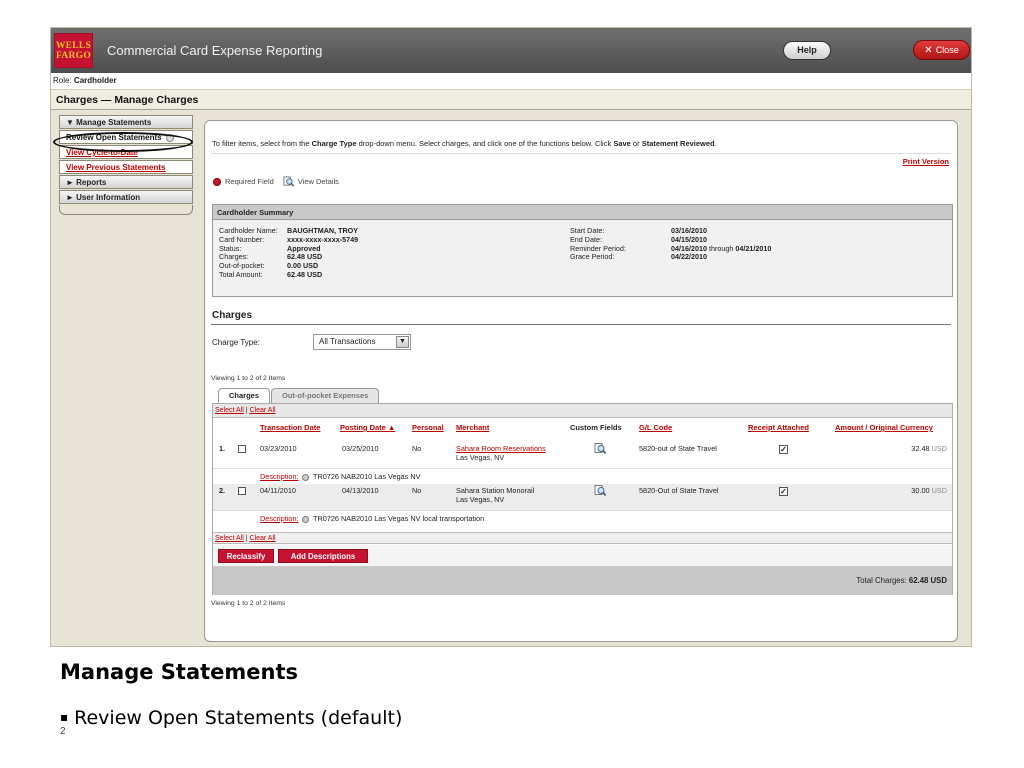 The width and height of the screenshot is (1024, 768). Describe the element at coordinates (582, 580) in the screenshot. I see `total-charges: Total Charges: 62.48 USD` at that location.